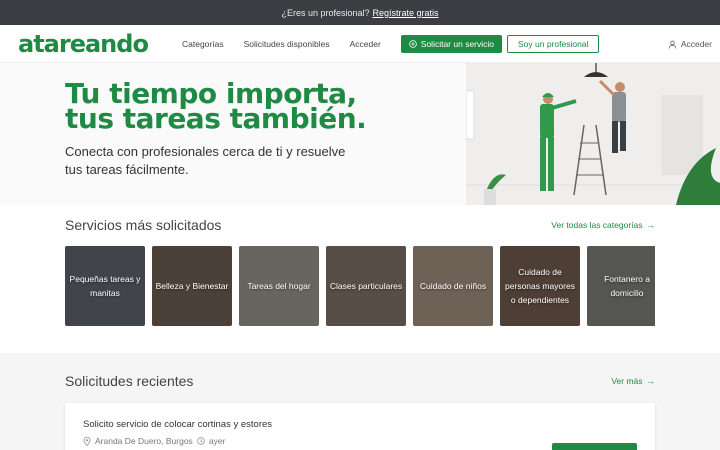  I want to click on nav-link-login: Acceder, so click(365, 44).